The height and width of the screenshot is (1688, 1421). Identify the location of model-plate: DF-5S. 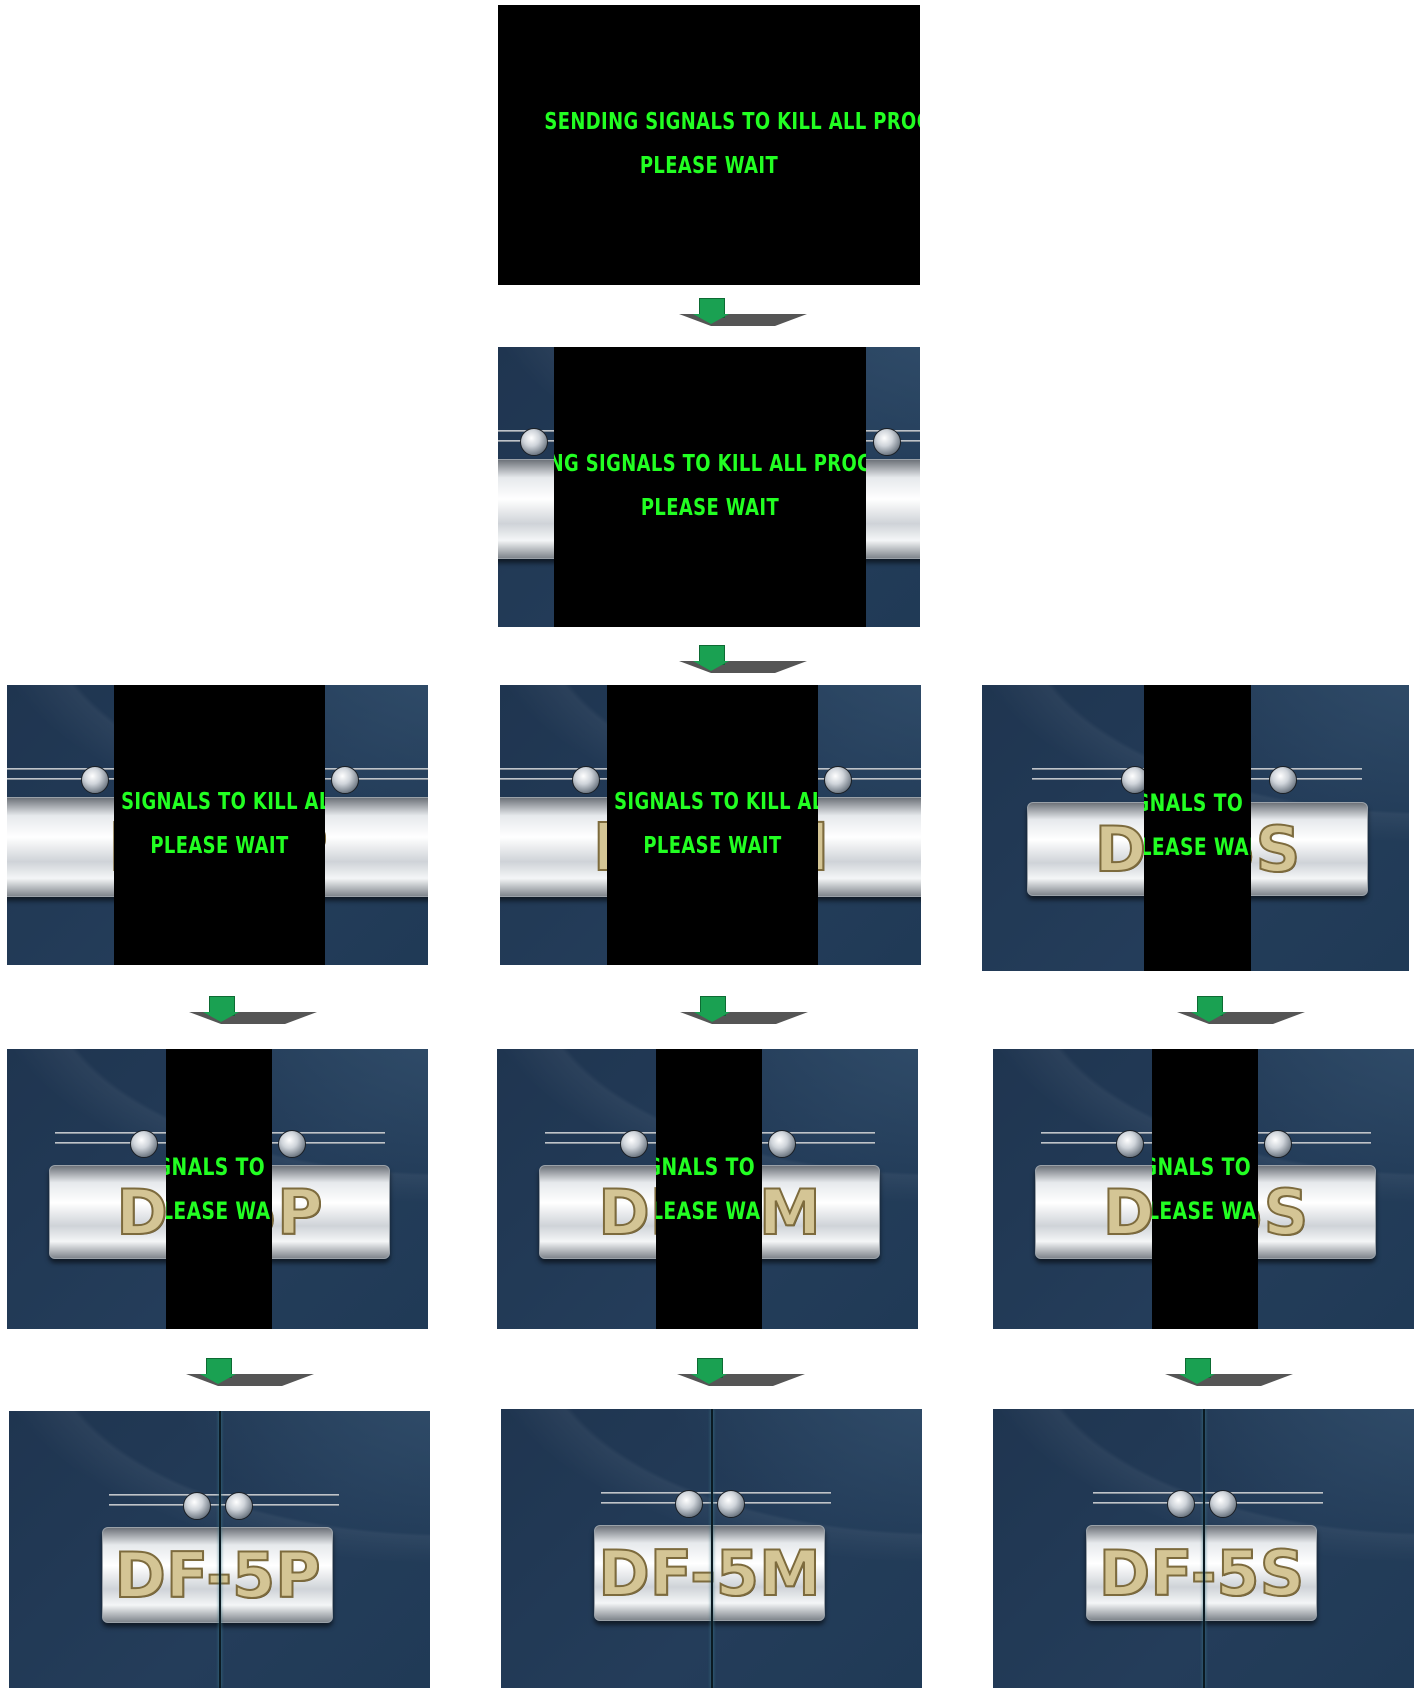
(1201, 1573).